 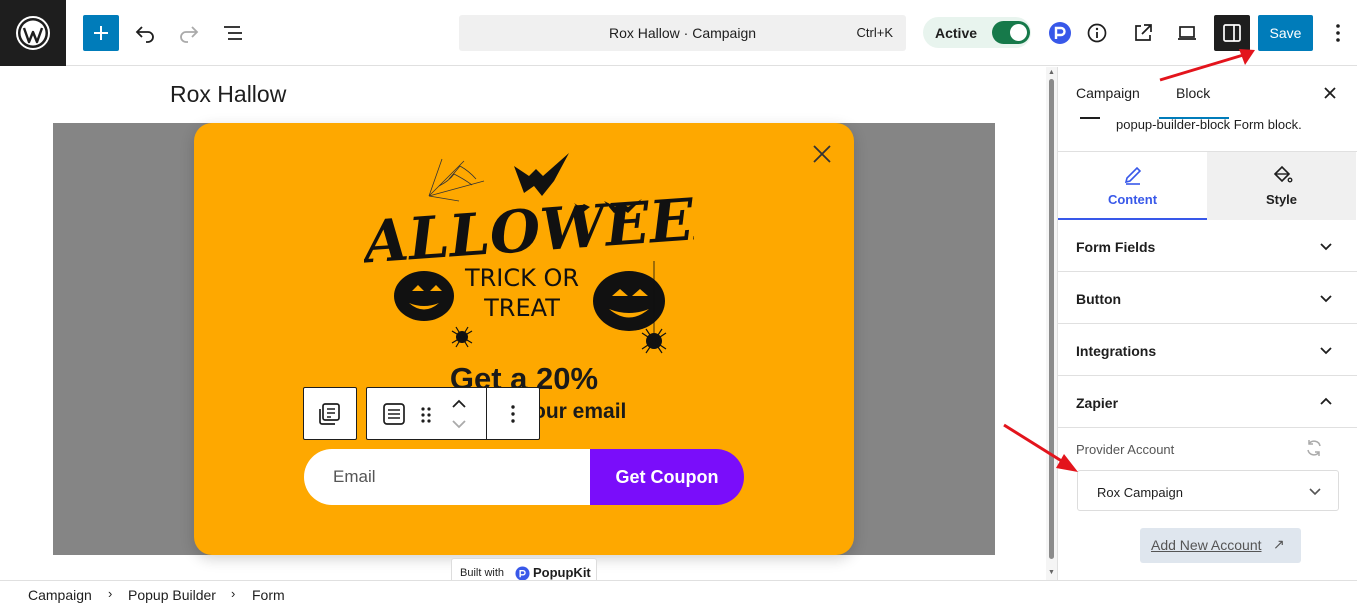 I want to click on tab-block: Block, so click(x=1193, y=93).